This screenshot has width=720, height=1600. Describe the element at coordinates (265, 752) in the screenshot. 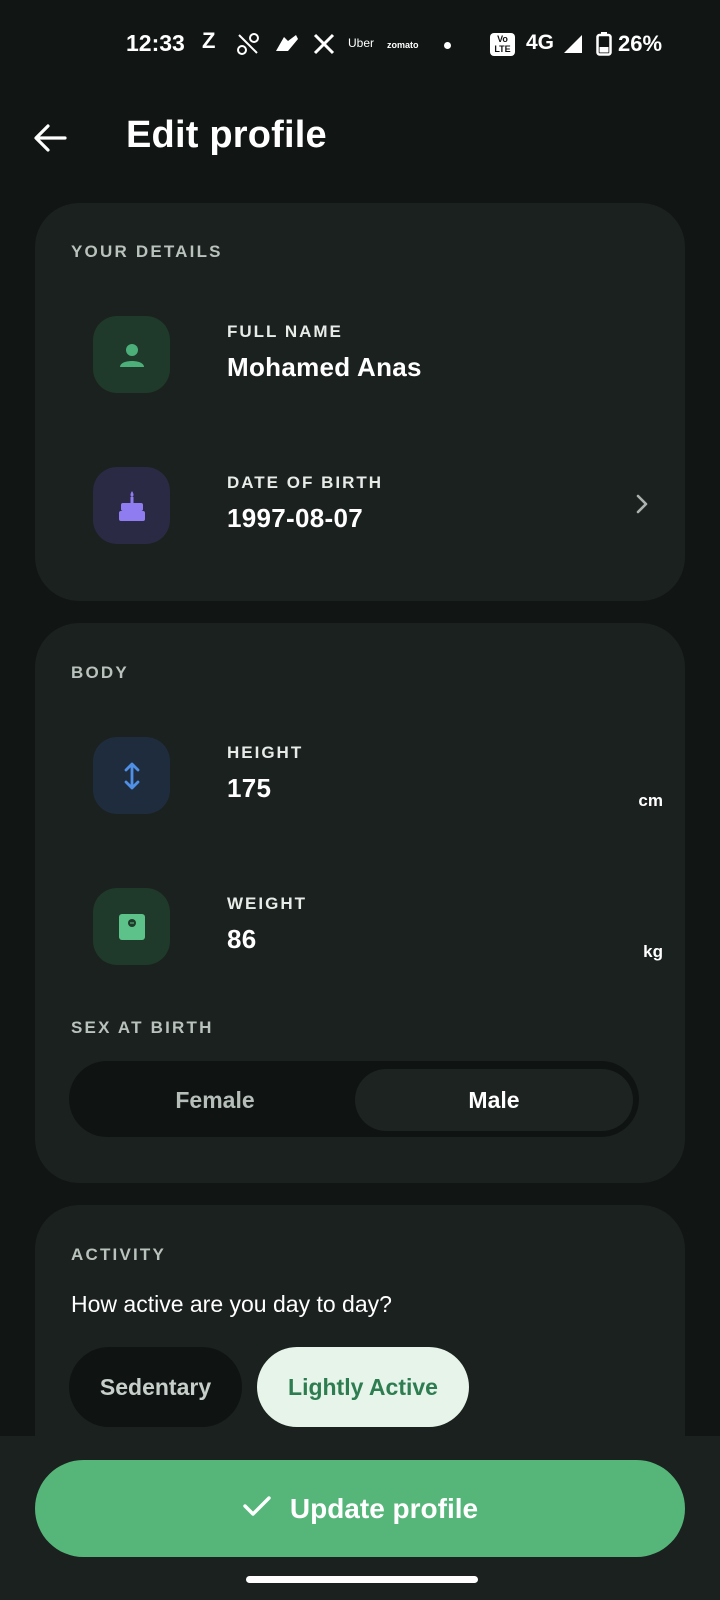

I see `height-label: HEIGHT` at that location.